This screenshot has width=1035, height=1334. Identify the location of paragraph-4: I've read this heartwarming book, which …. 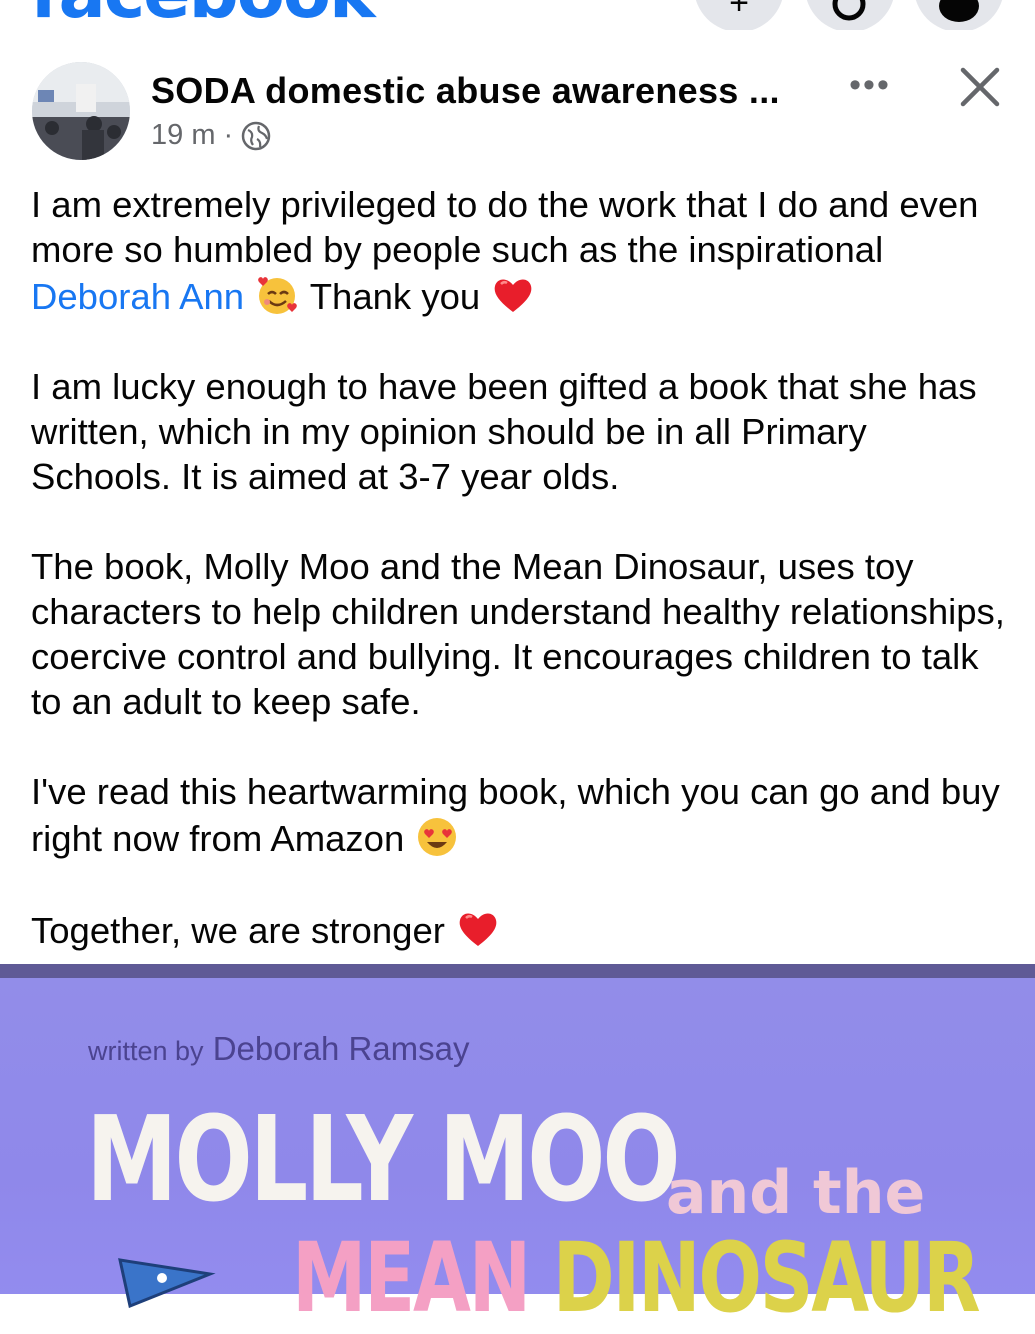
(515, 815).